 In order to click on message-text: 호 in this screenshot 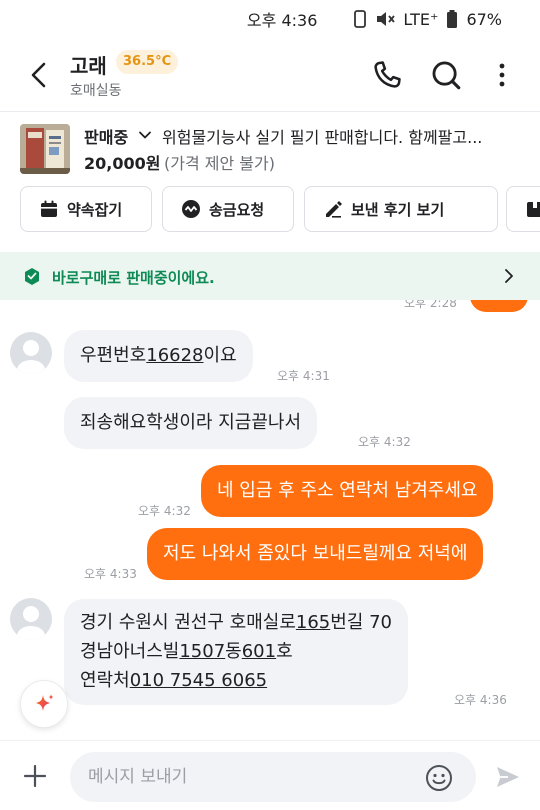, I will do `click(284, 651)`.